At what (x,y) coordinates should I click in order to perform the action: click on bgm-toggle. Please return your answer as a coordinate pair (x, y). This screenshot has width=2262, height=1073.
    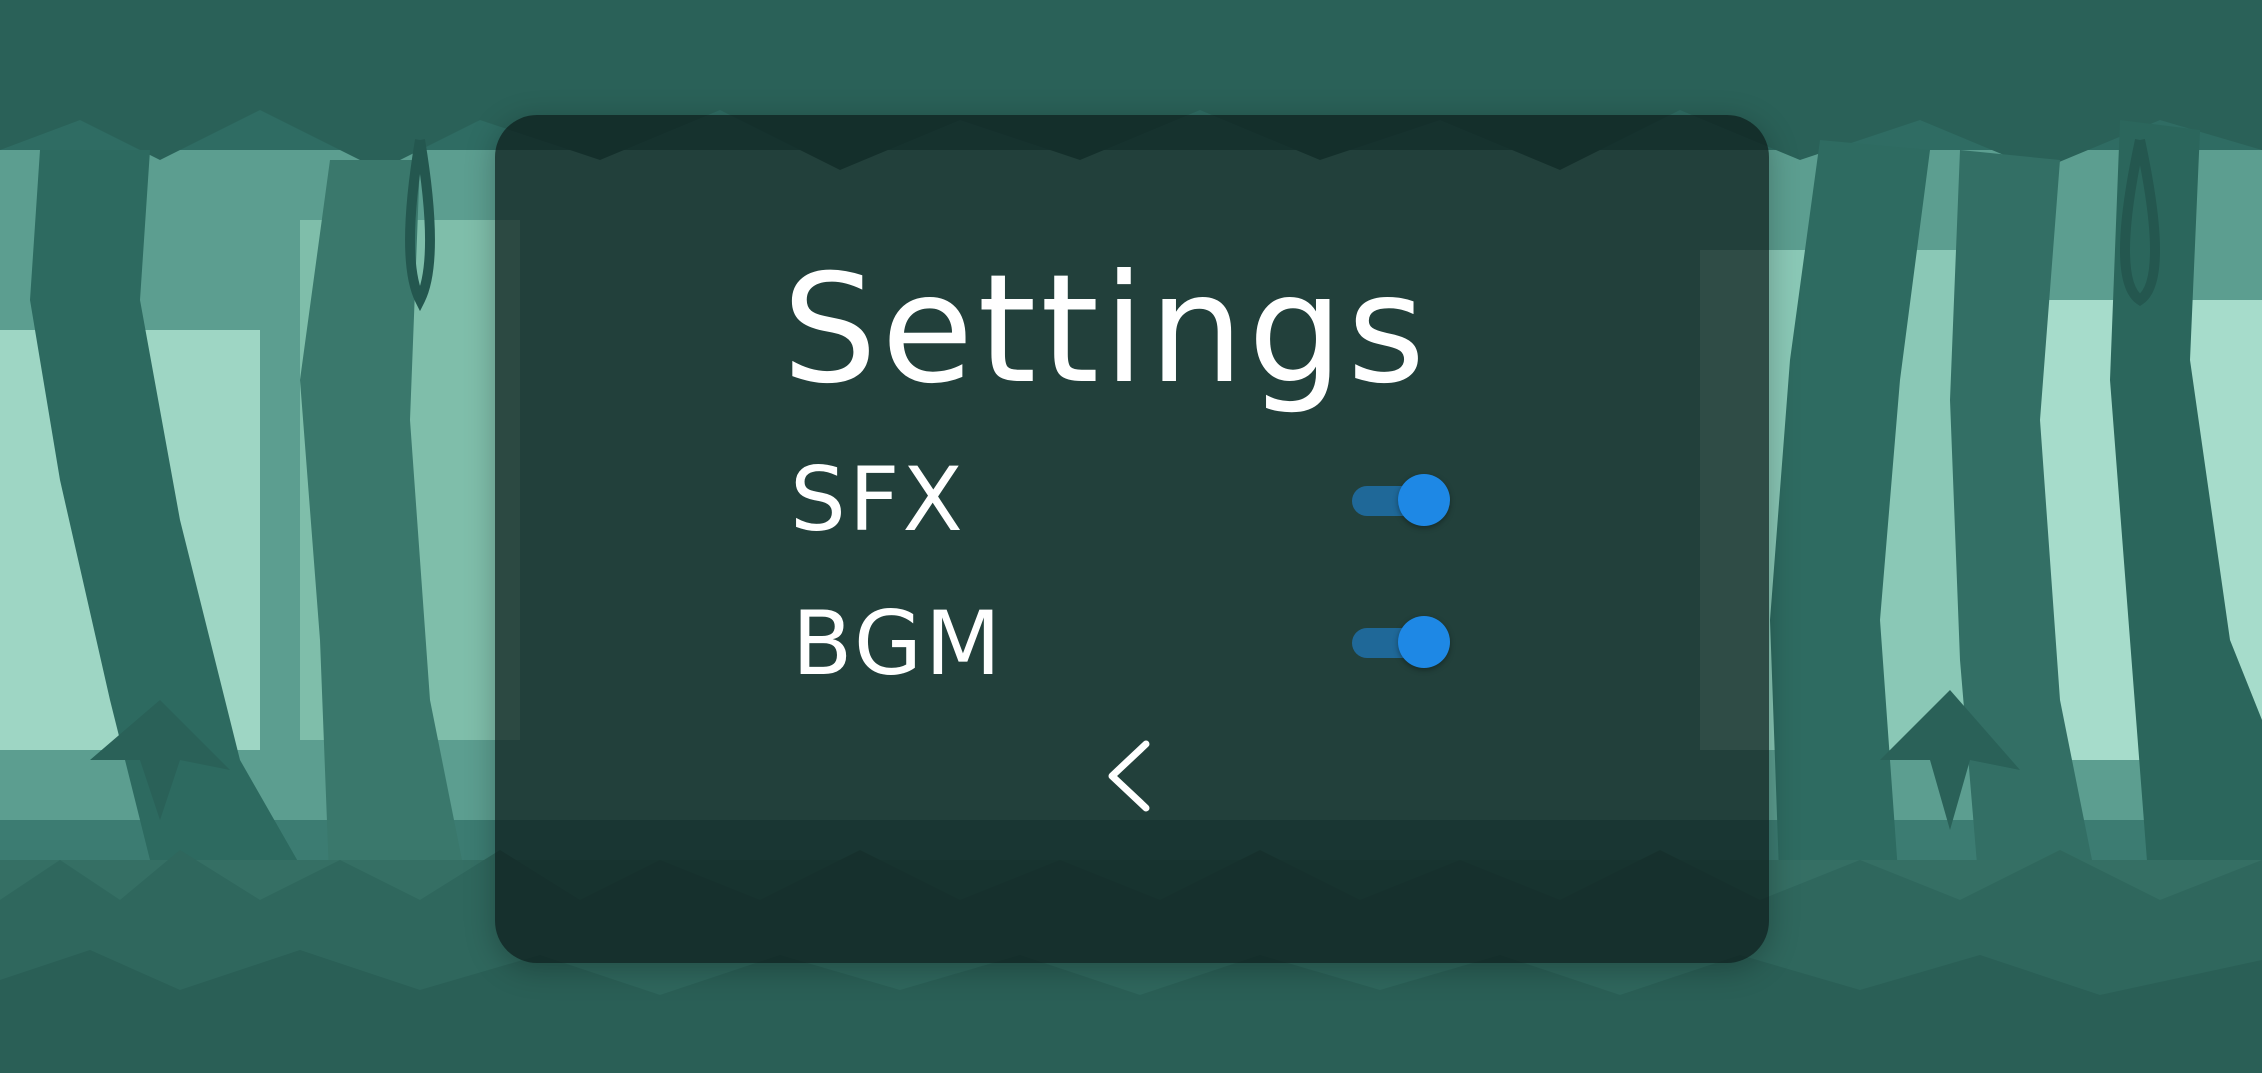
    Looking at the image, I should click on (1401, 642).